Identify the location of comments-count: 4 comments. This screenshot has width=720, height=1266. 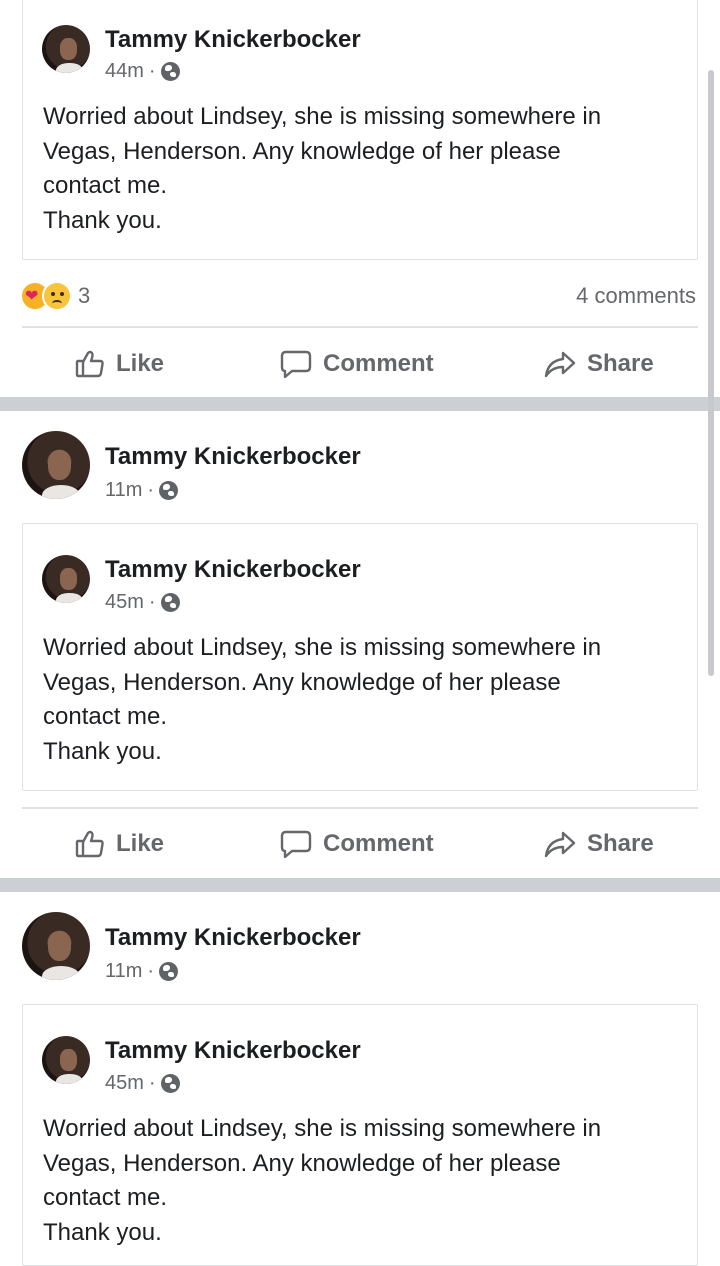
(636, 296).